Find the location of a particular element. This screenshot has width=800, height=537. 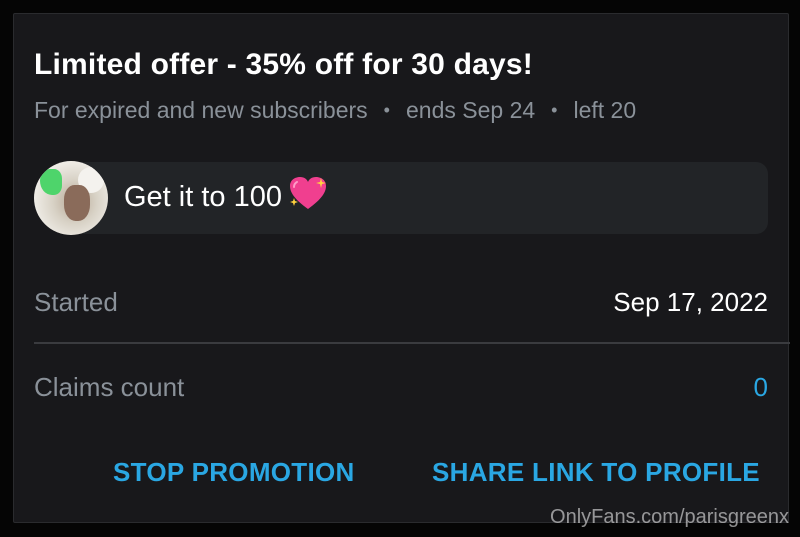

claims-row: Claims count 0 is located at coordinates (401, 387).